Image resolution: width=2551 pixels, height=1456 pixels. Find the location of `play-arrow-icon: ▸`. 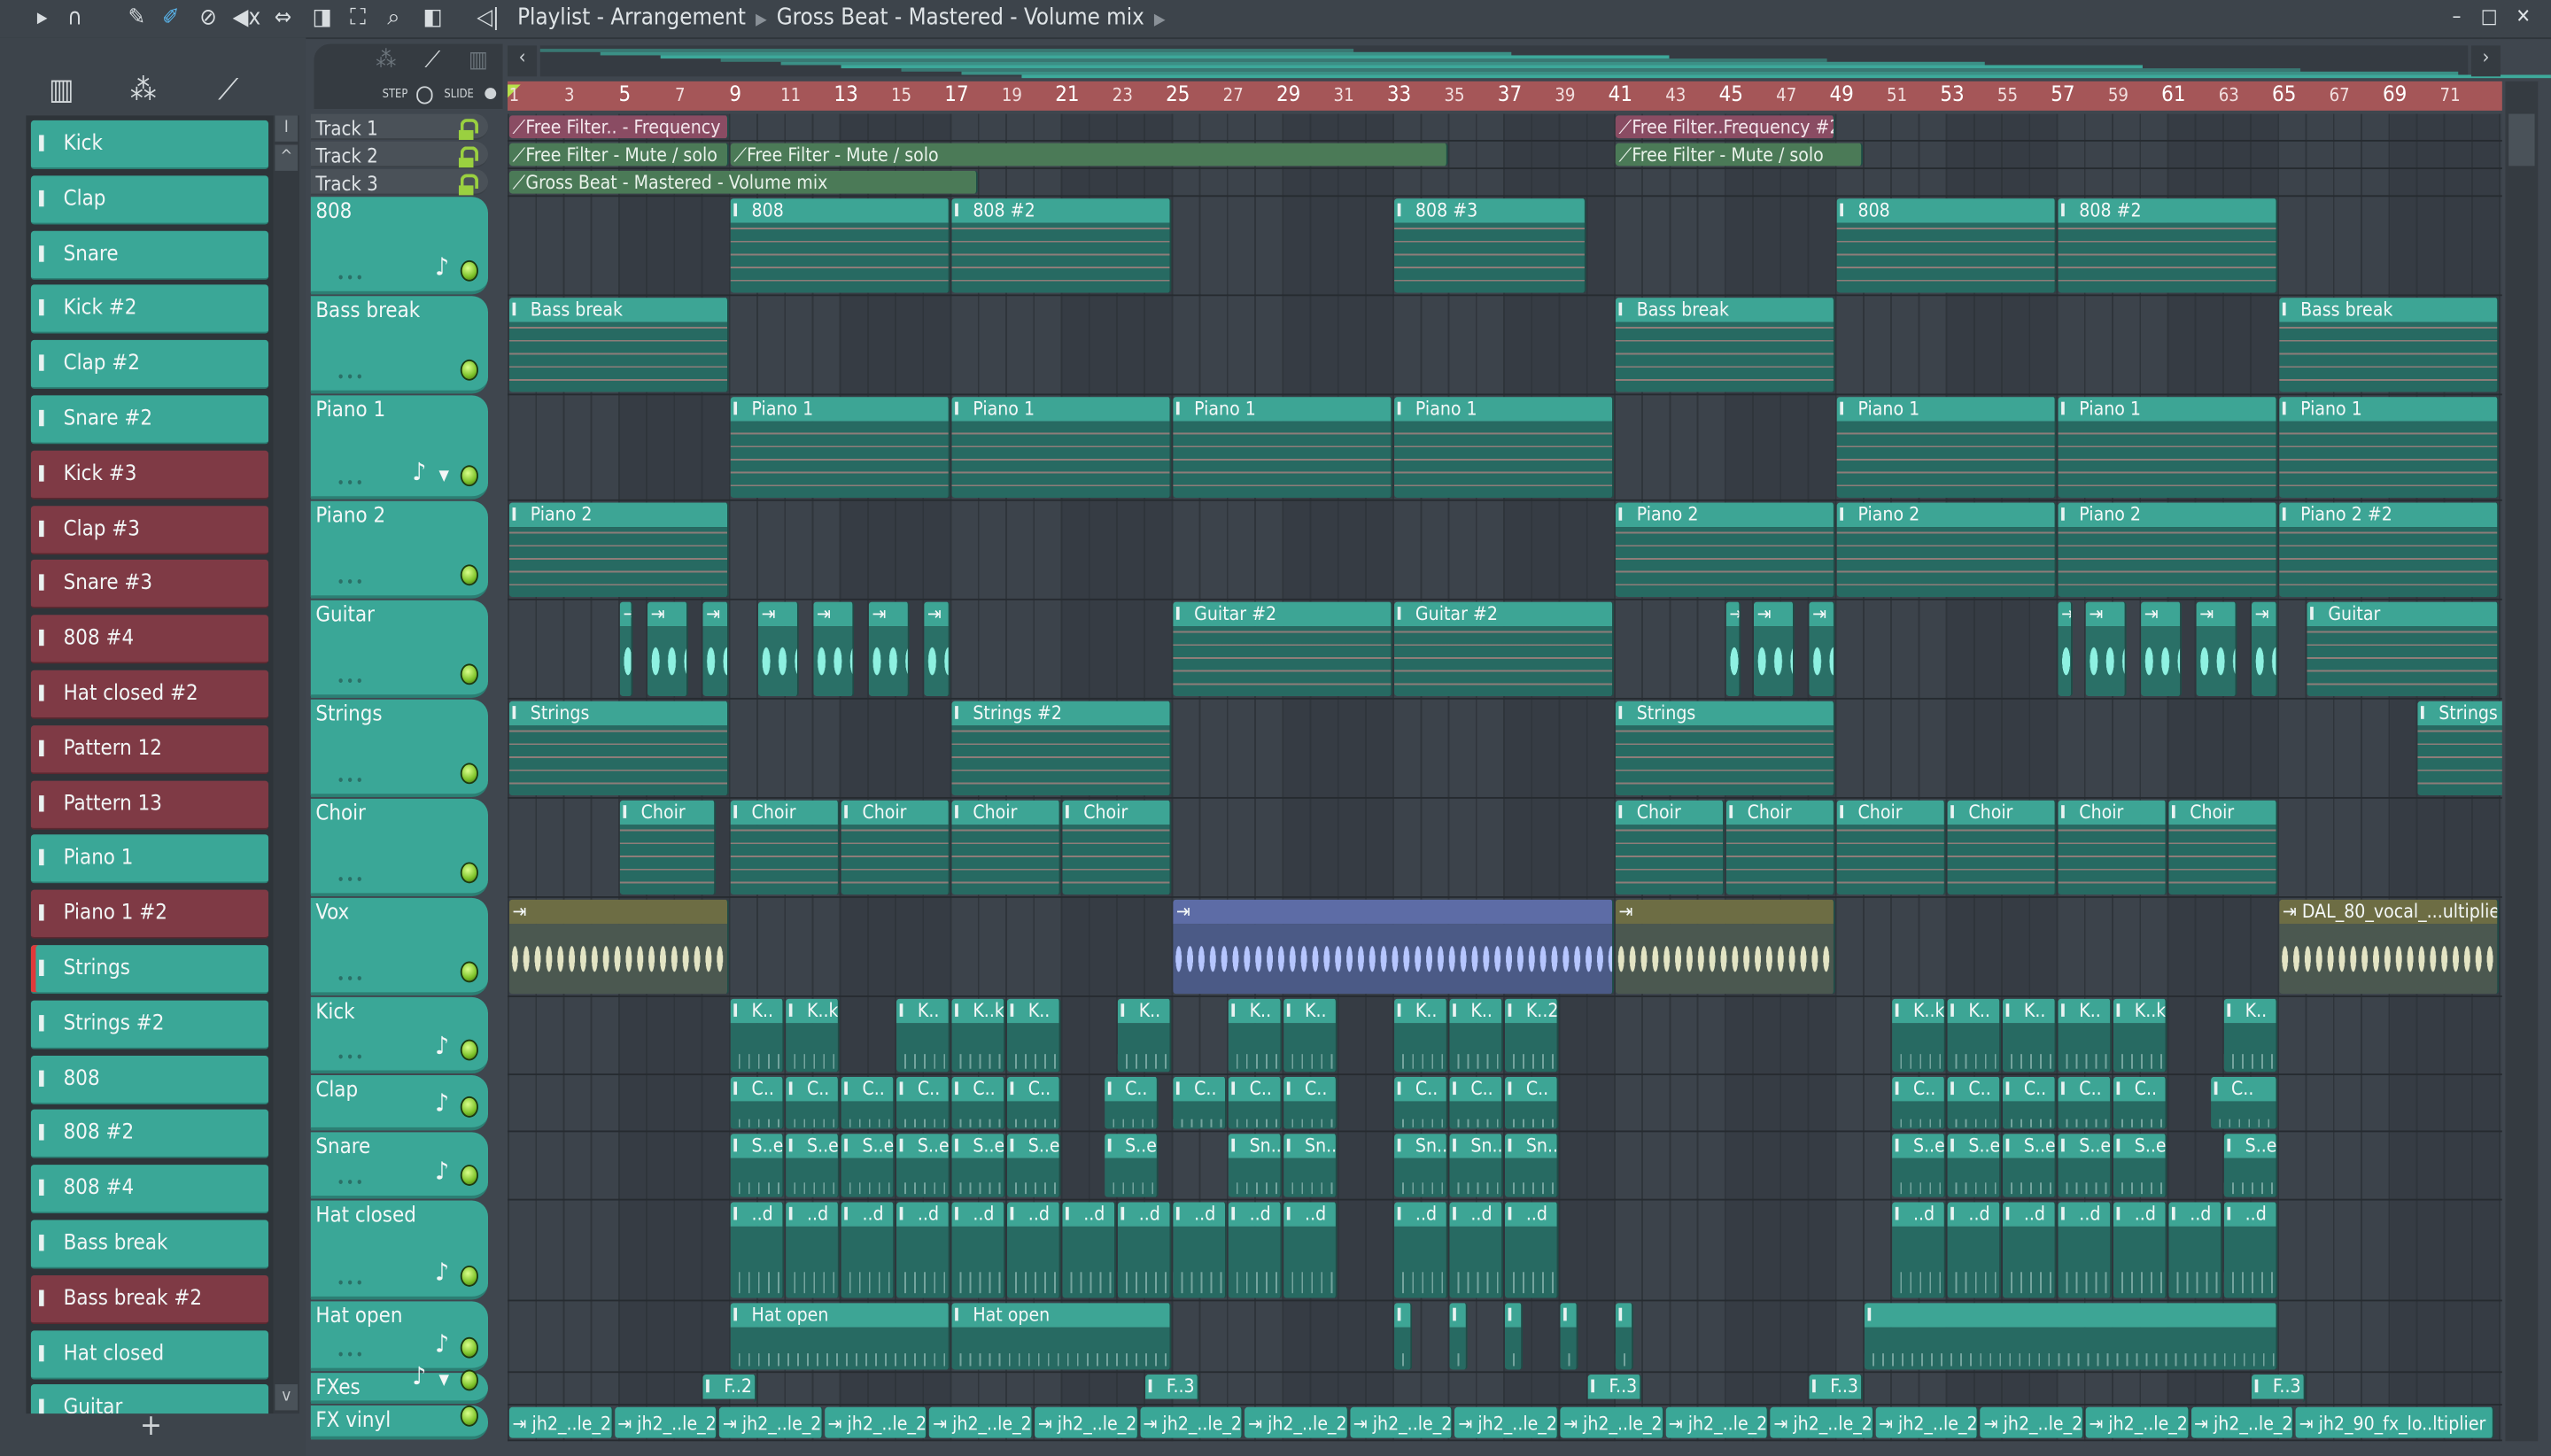

play-arrow-icon: ▸ is located at coordinates (42, 18).